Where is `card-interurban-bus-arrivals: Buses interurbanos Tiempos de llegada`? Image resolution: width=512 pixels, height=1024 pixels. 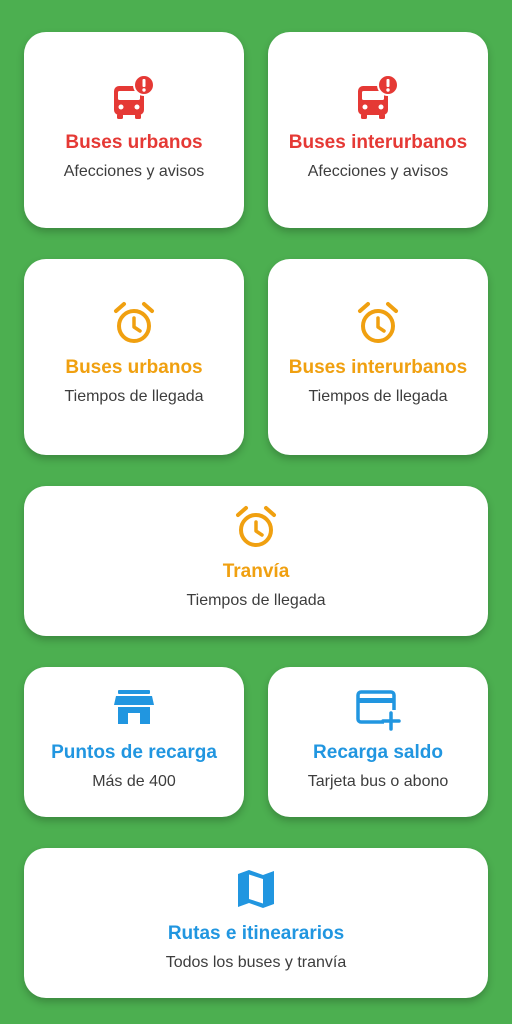 card-interurban-bus-arrivals: Buses interurbanos Tiempos de llegada is located at coordinates (378, 357).